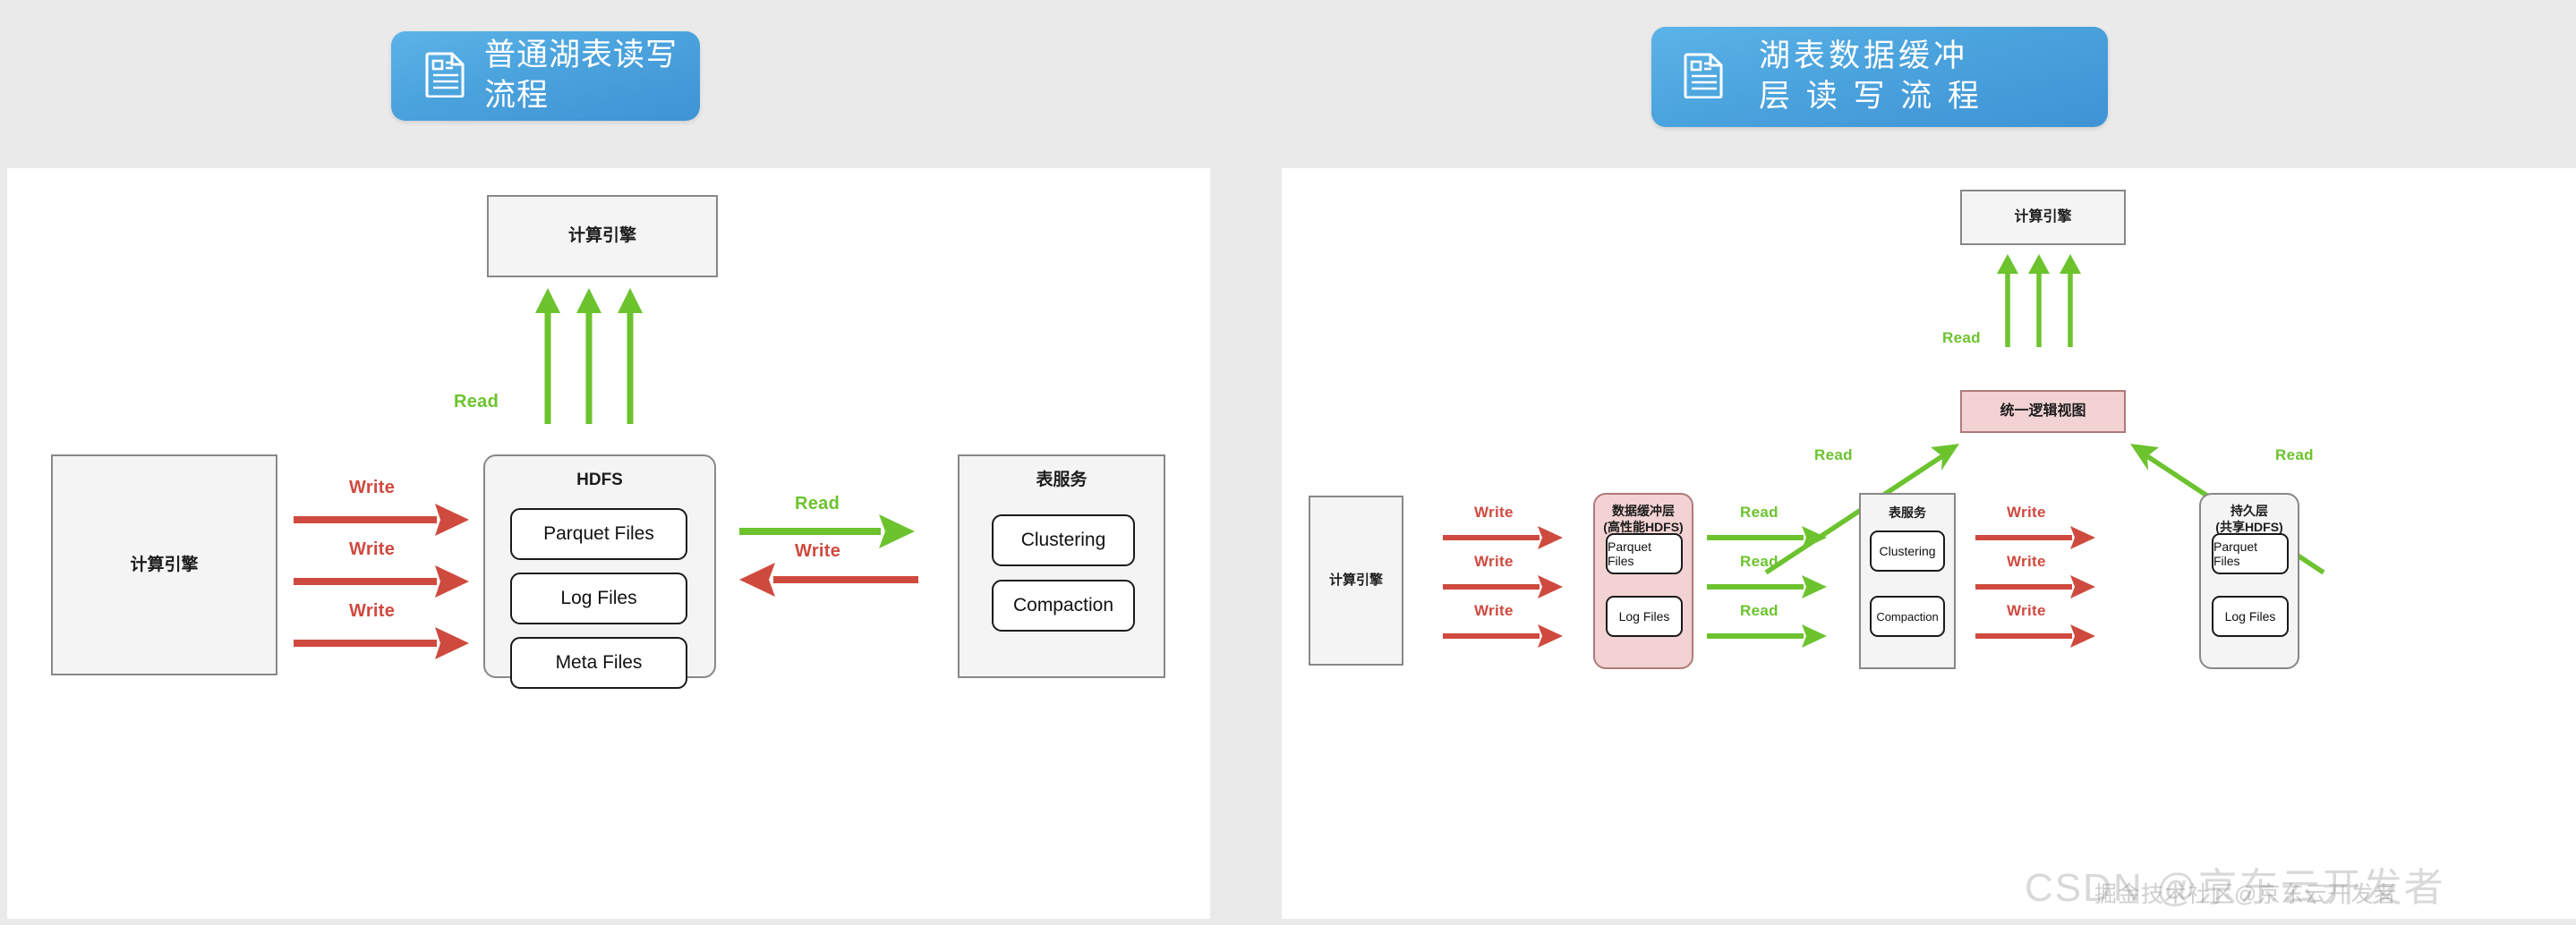 The width and height of the screenshot is (2576, 925). I want to click on right-compute-engine-top: 计算引擎, so click(2043, 217).